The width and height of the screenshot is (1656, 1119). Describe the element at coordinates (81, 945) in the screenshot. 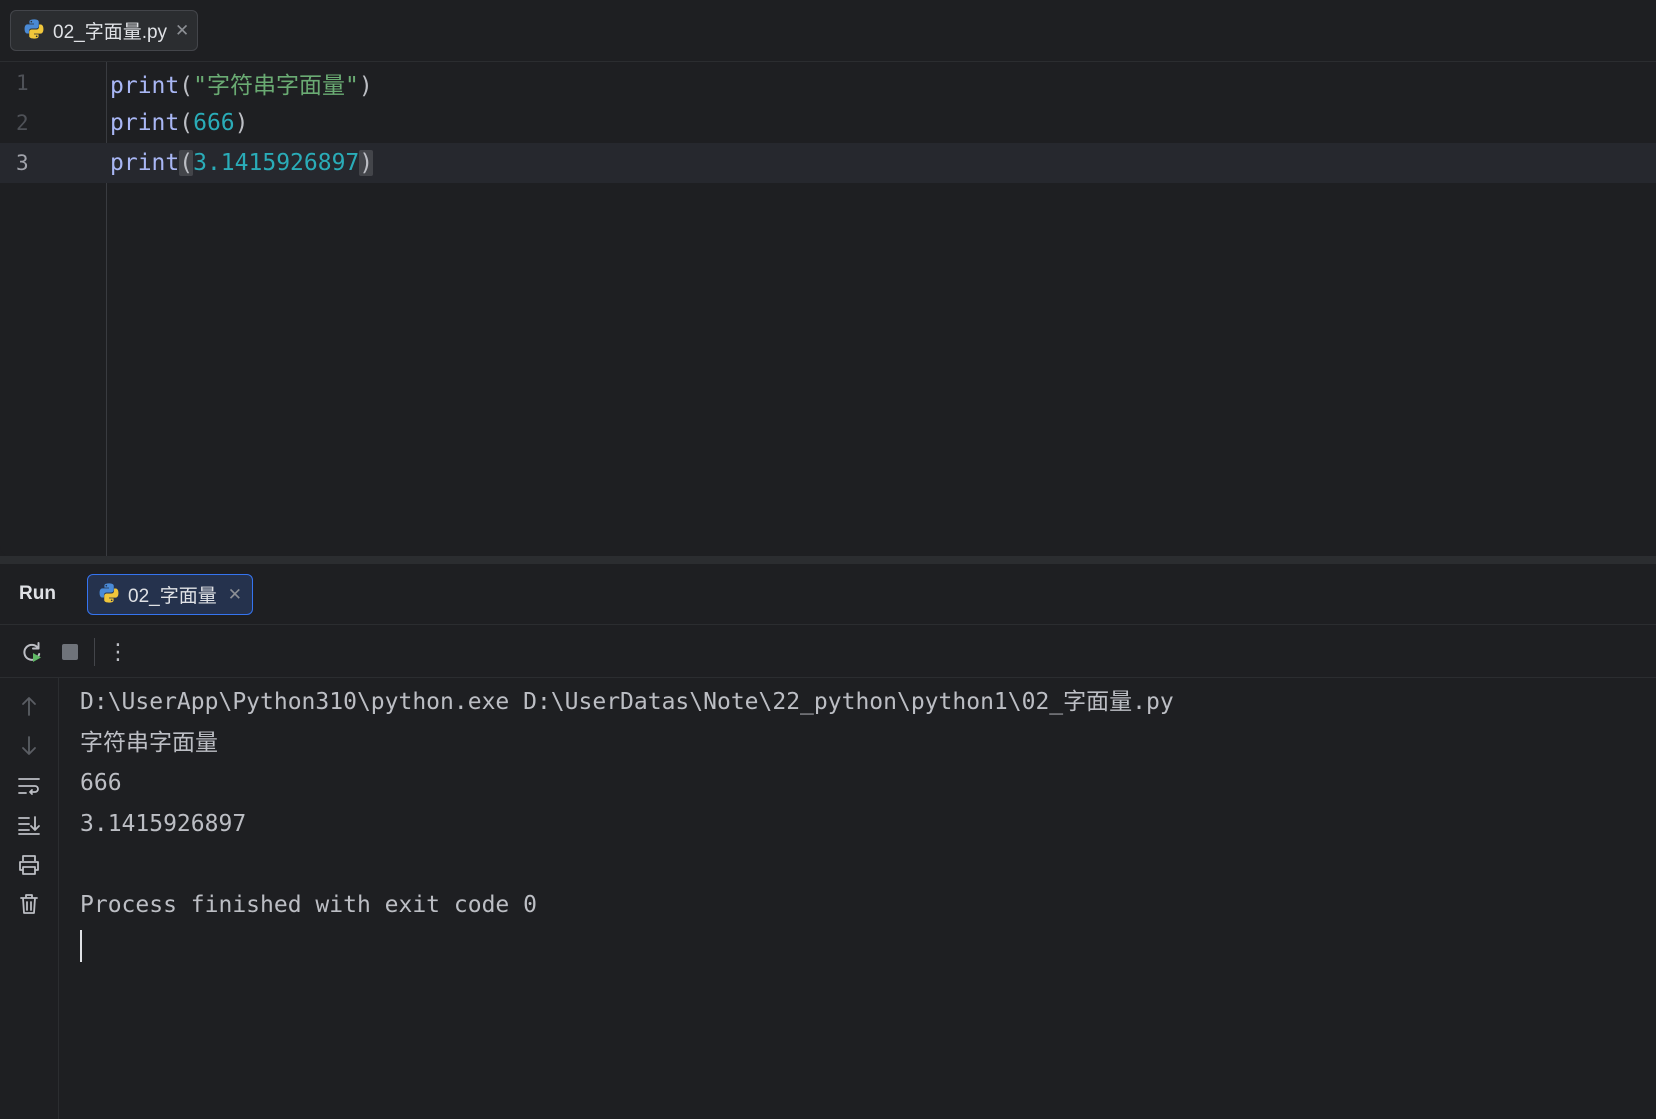

I see `text-caret` at that location.